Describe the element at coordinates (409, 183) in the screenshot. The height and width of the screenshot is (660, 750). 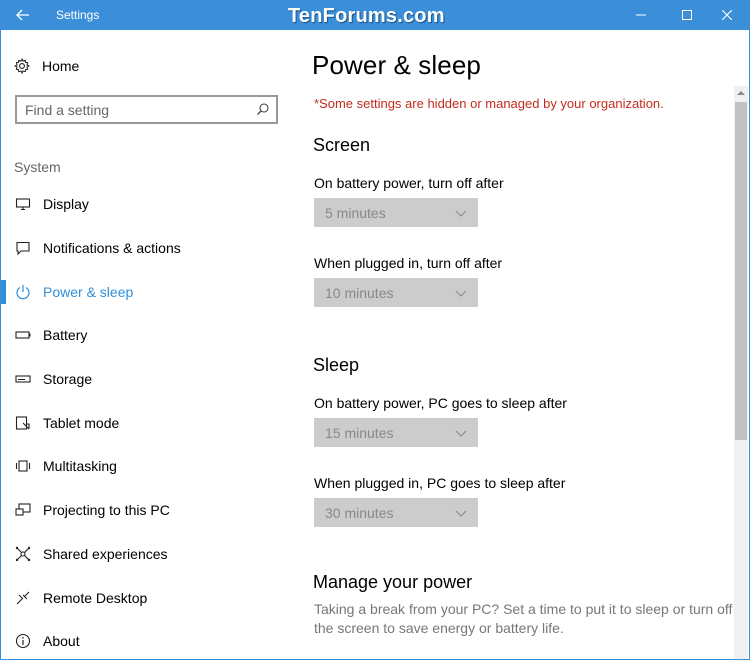
I see `screen-battery-label: On battery power, turn off after` at that location.